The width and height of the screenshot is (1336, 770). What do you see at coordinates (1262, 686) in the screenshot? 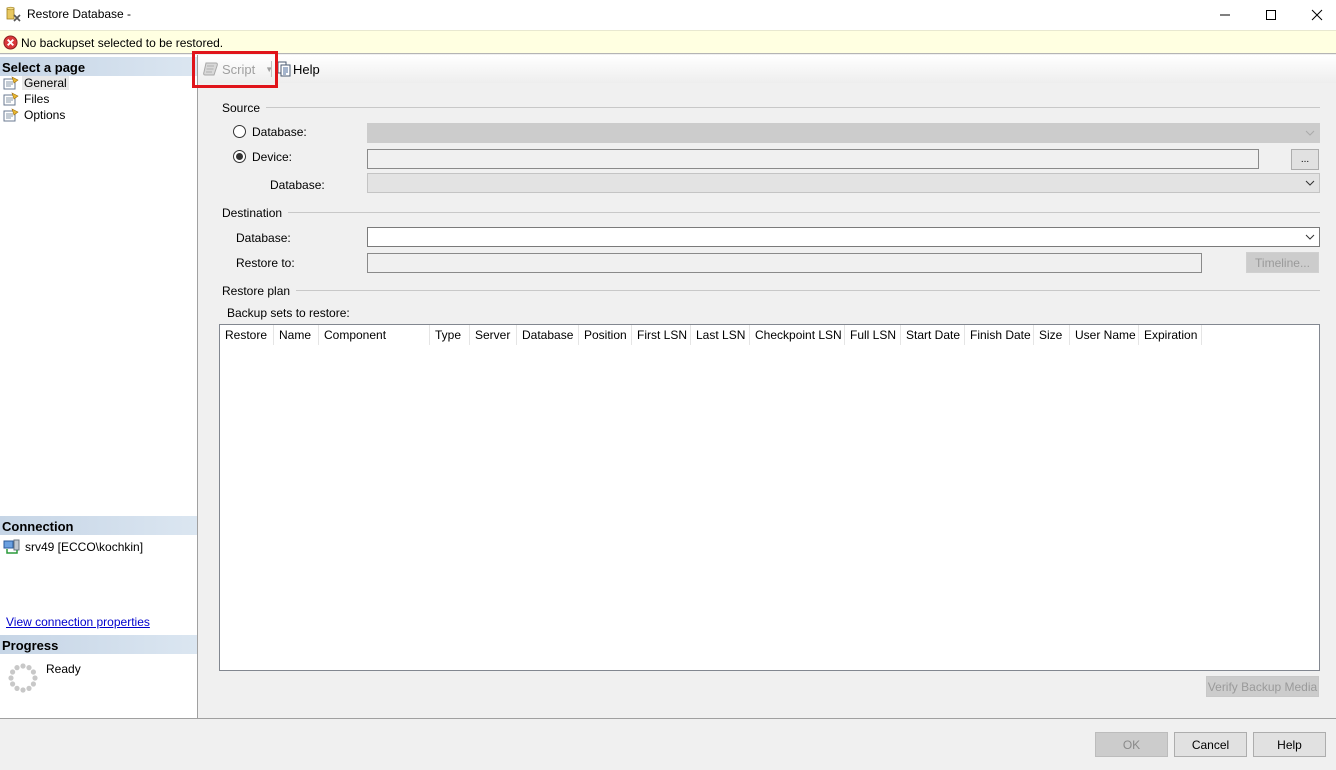
I see `verify-backup-media-button: Verify Backup Media` at bounding box center [1262, 686].